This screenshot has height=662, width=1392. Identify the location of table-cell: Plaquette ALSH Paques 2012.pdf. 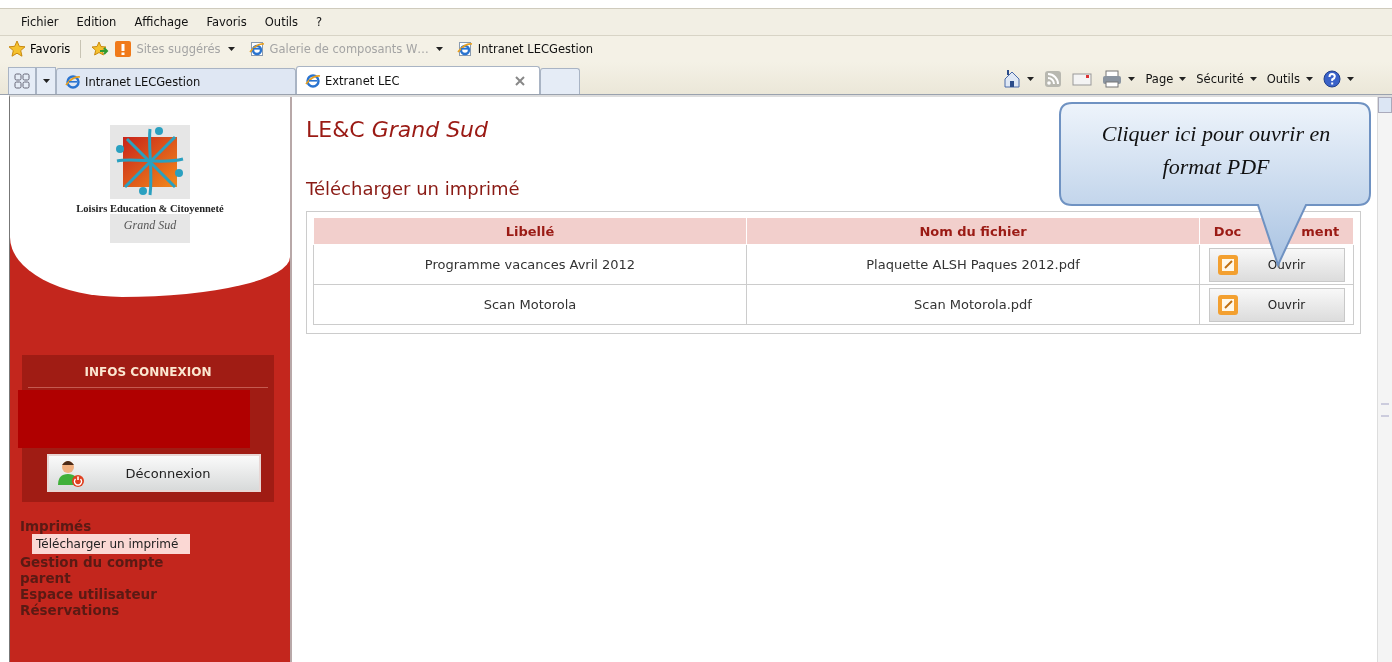
(973, 264).